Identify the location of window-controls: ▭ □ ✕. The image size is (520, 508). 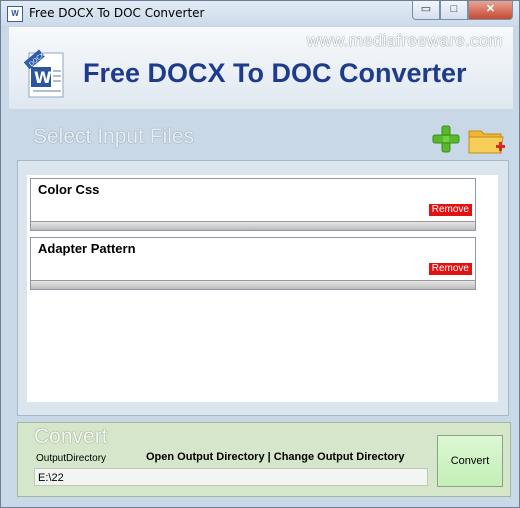
(462, 10).